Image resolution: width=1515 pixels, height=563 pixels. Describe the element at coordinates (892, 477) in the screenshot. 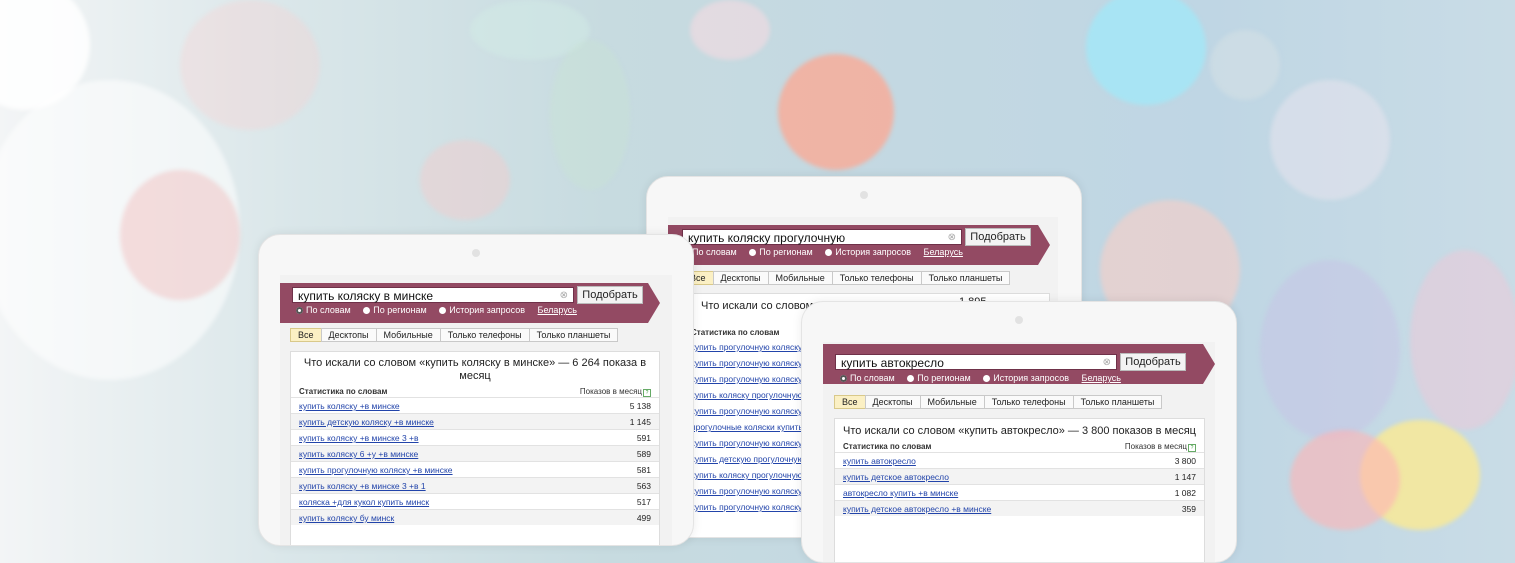

I see `query-link: купить детское автокресло` at that location.